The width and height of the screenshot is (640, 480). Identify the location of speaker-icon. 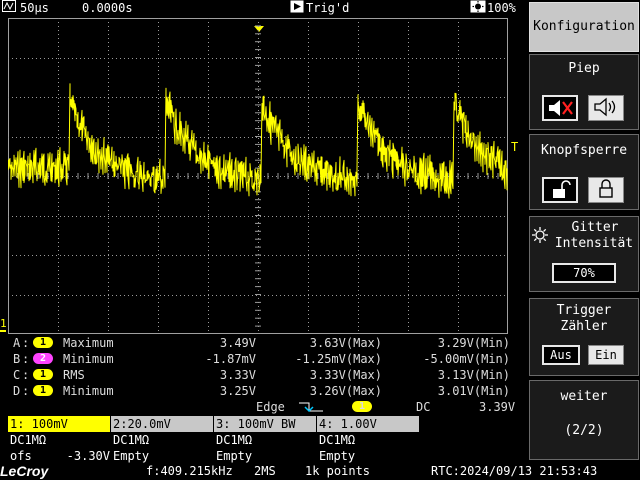
(605, 107).